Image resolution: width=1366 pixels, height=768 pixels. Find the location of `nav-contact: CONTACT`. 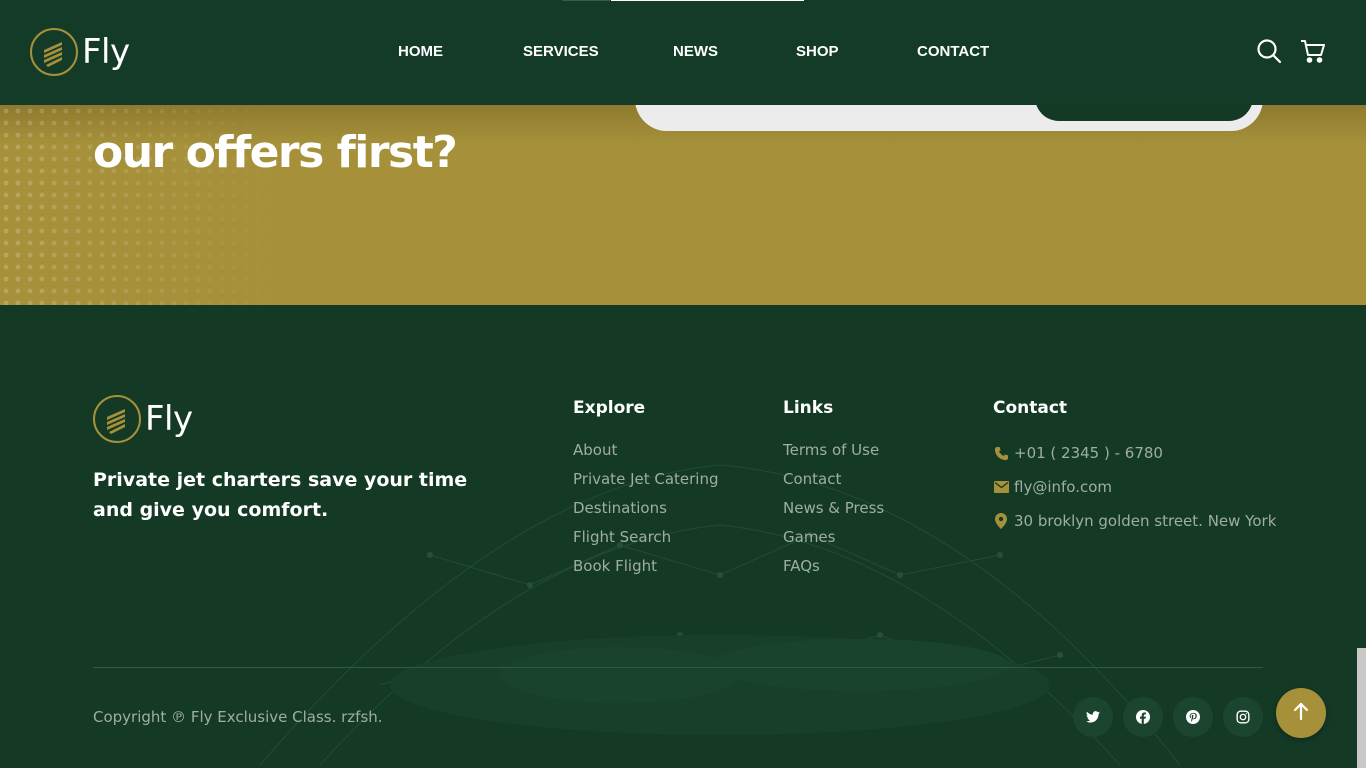

nav-contact: CONTACT is located at coordinates (953, 51).